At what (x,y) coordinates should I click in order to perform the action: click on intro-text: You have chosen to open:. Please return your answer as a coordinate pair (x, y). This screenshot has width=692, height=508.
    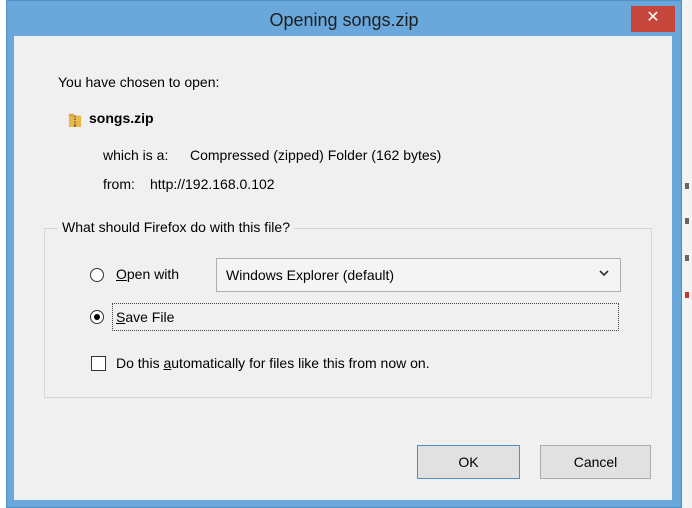
    Looking at the image, I should click on (139, 82).